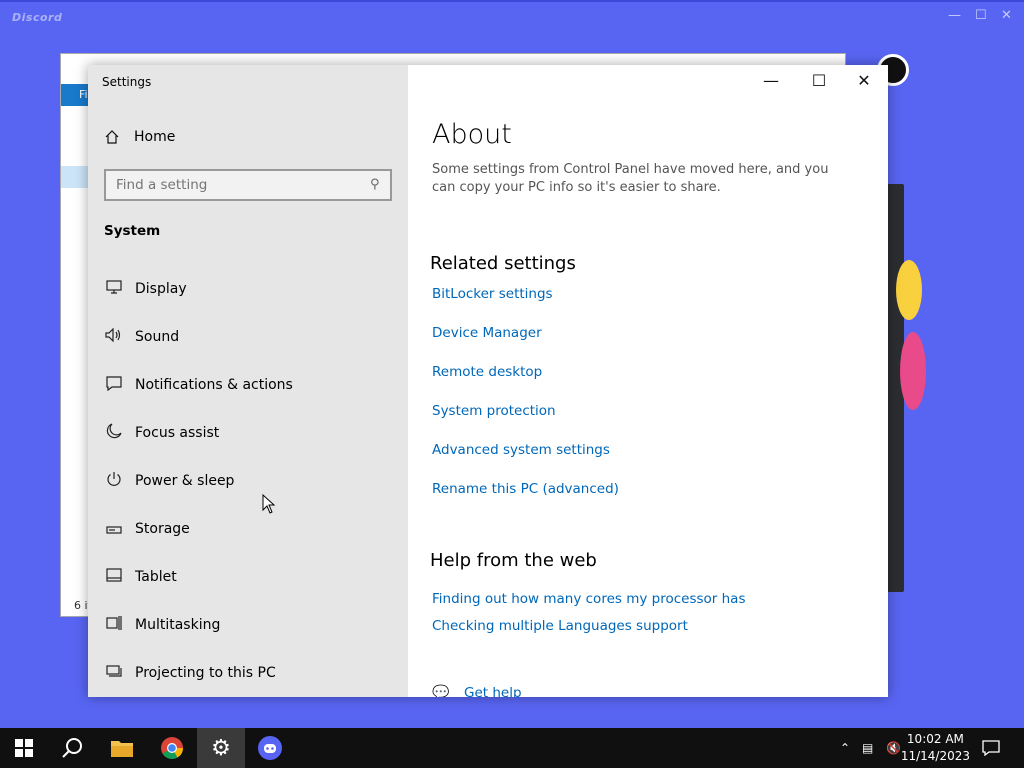 This screenshot has width=1024, height=768. I want to click on mouse-cursor-icon, so click(269, 504).